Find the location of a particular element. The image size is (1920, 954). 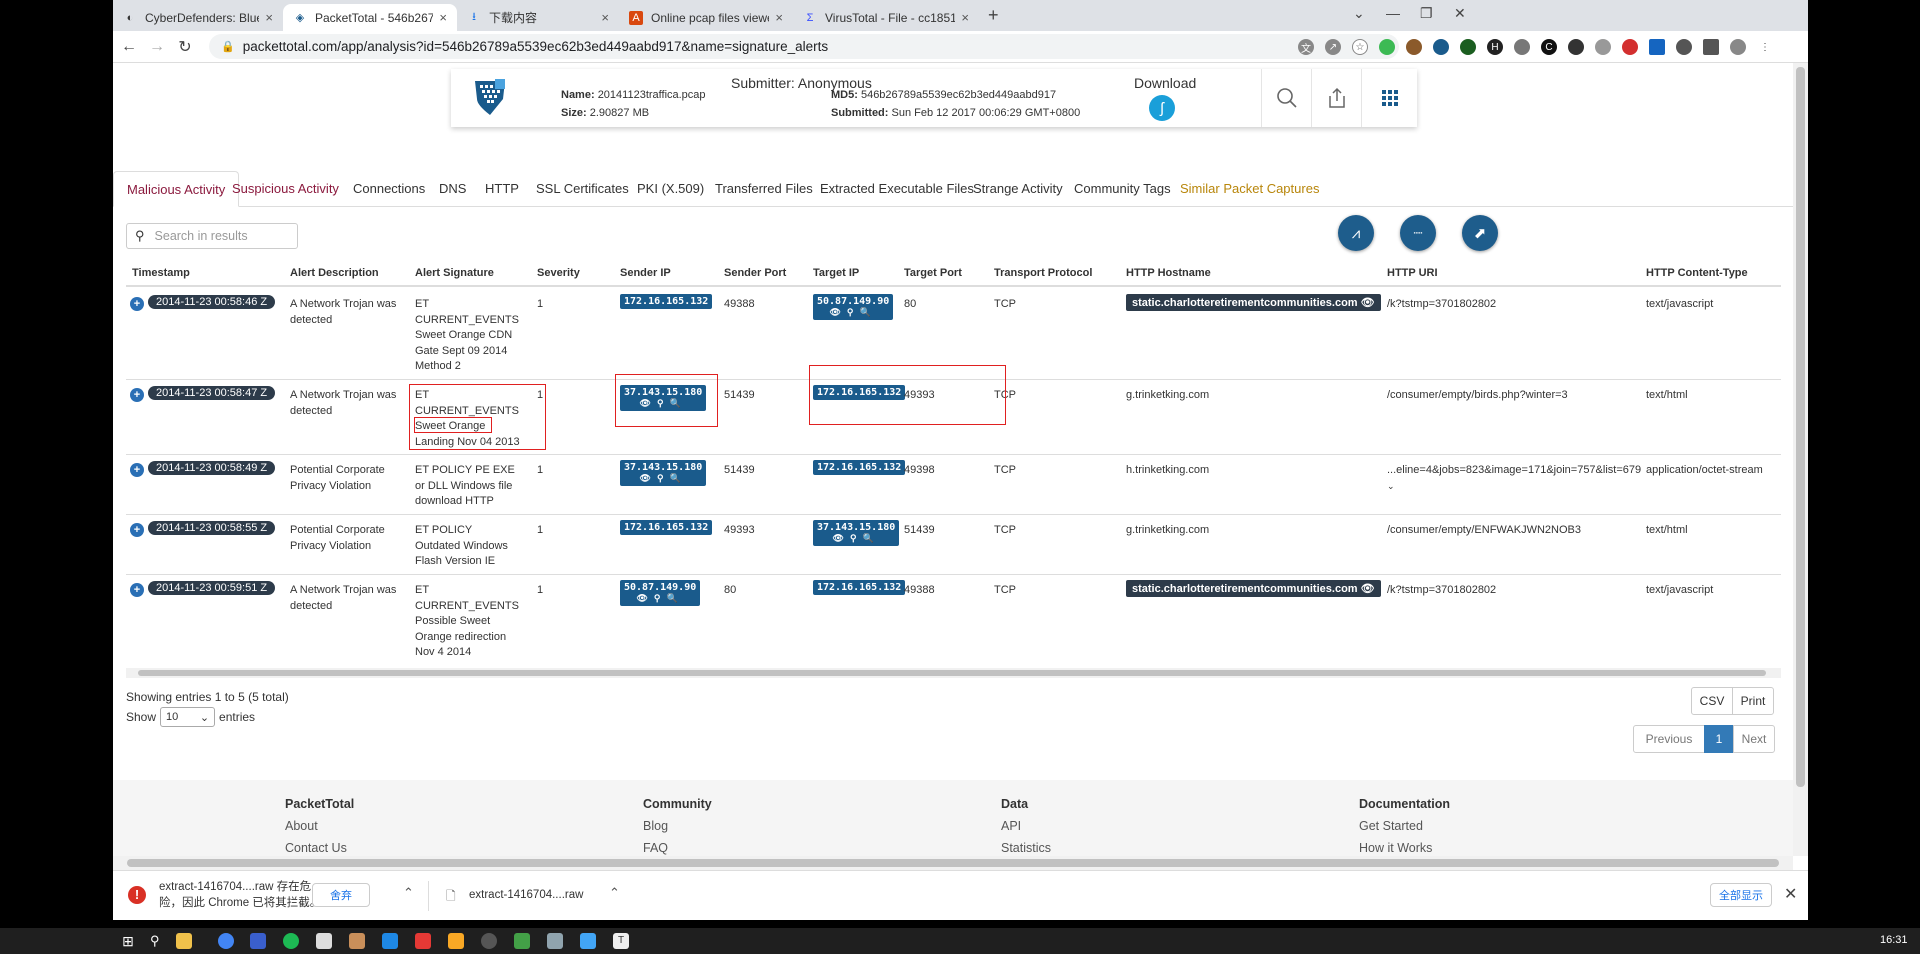

taskbar-brown-app-icon is located at coordinates (357, 941).